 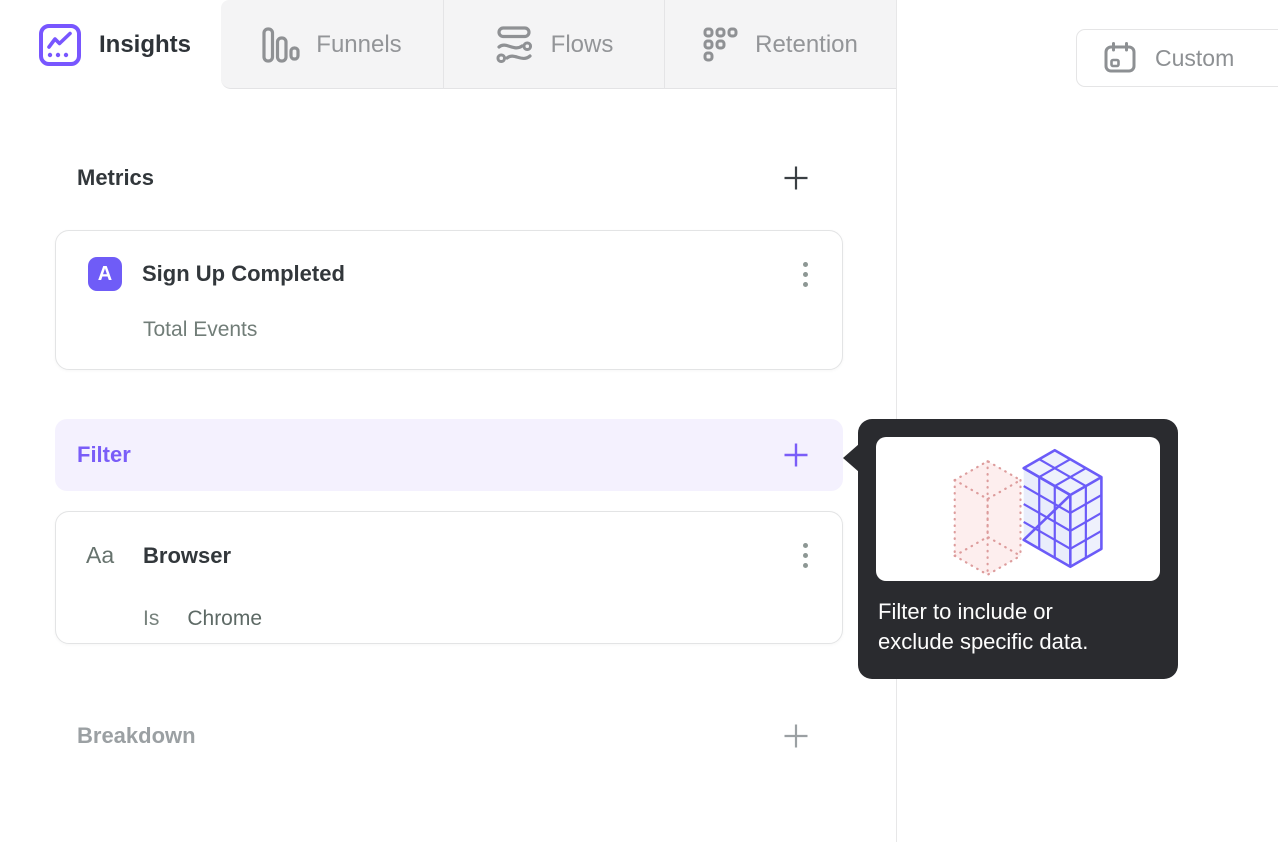 I want to click on metric-card: A Sign Up Completed Total Events, so click(x=449, y=300).